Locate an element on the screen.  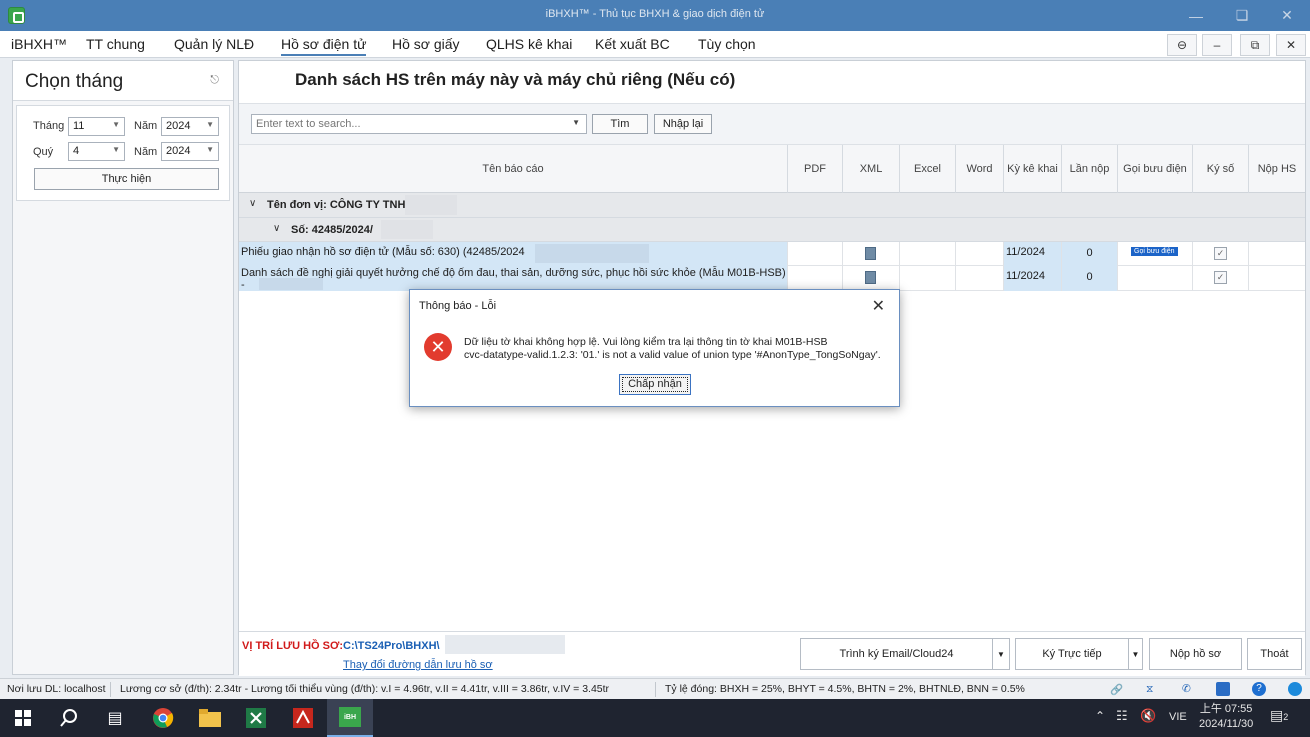
nam-select: 2024 ▼ is located at coordinates (190, 126).